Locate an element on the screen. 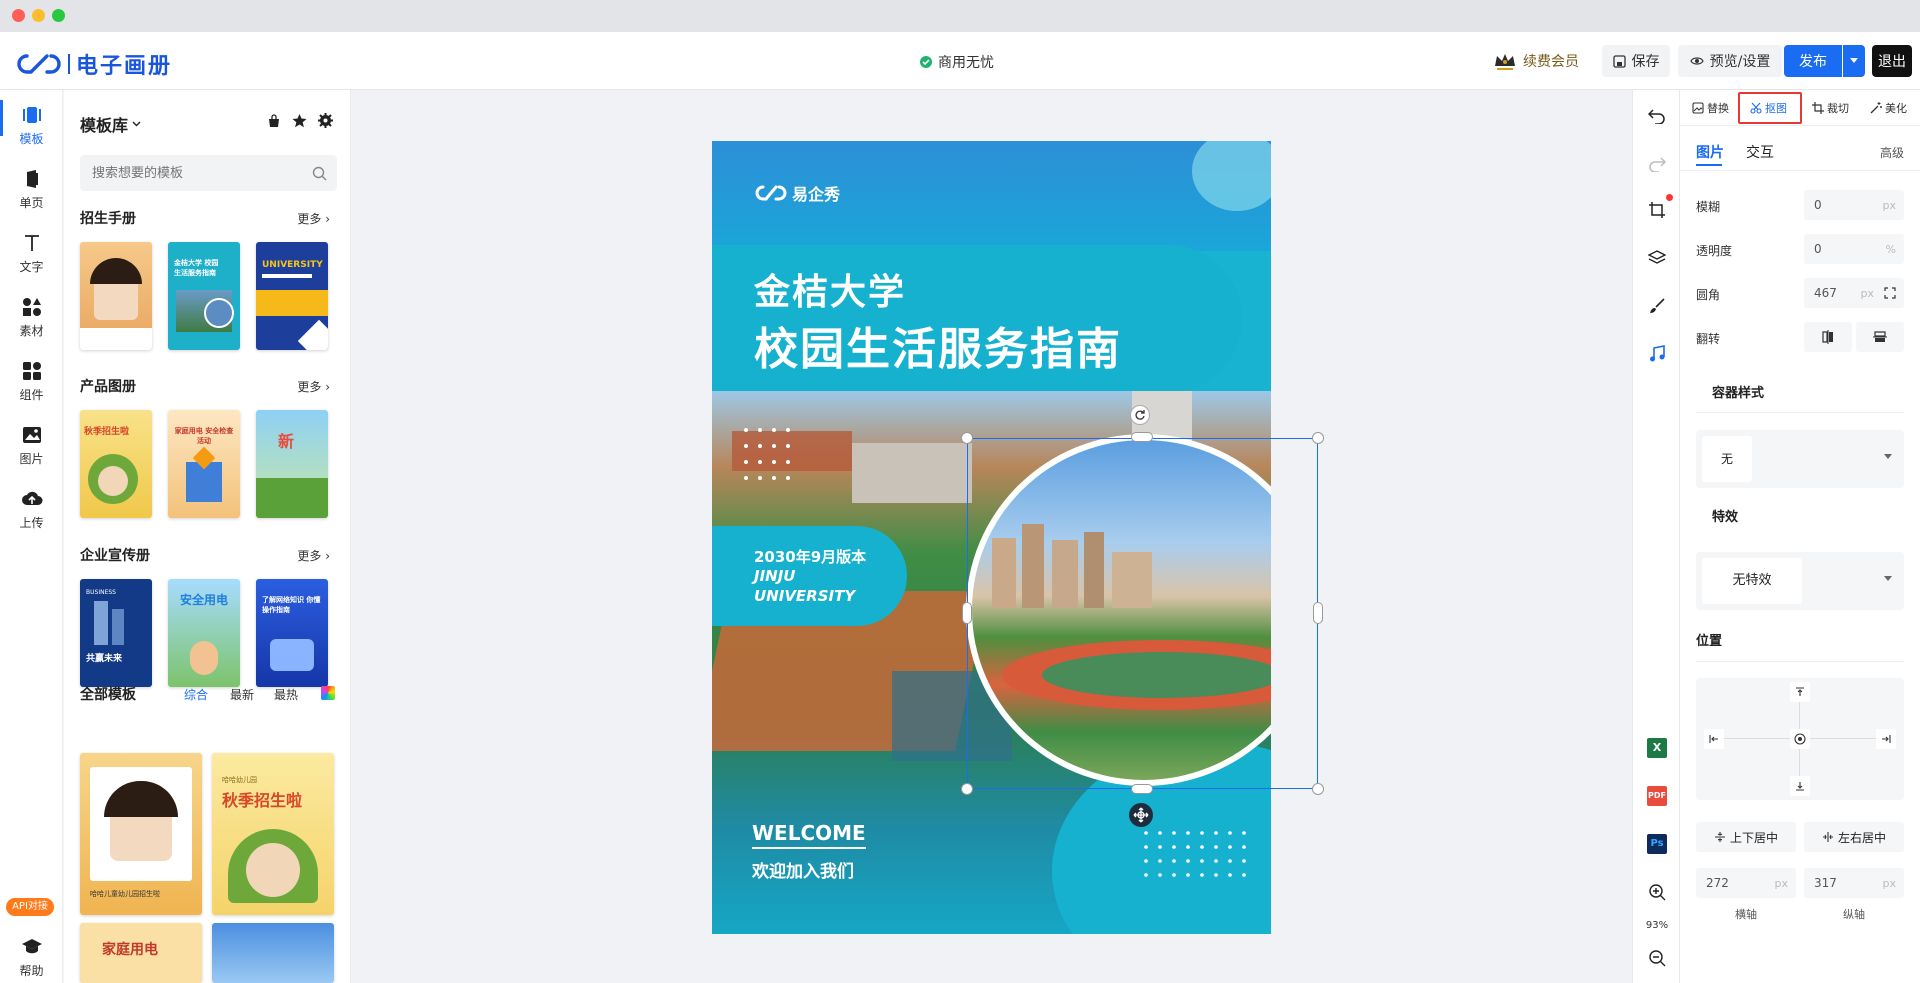 The height and width of the screenshot is (983, 1920). excel-button: X is located at coordinates (1657, 748).